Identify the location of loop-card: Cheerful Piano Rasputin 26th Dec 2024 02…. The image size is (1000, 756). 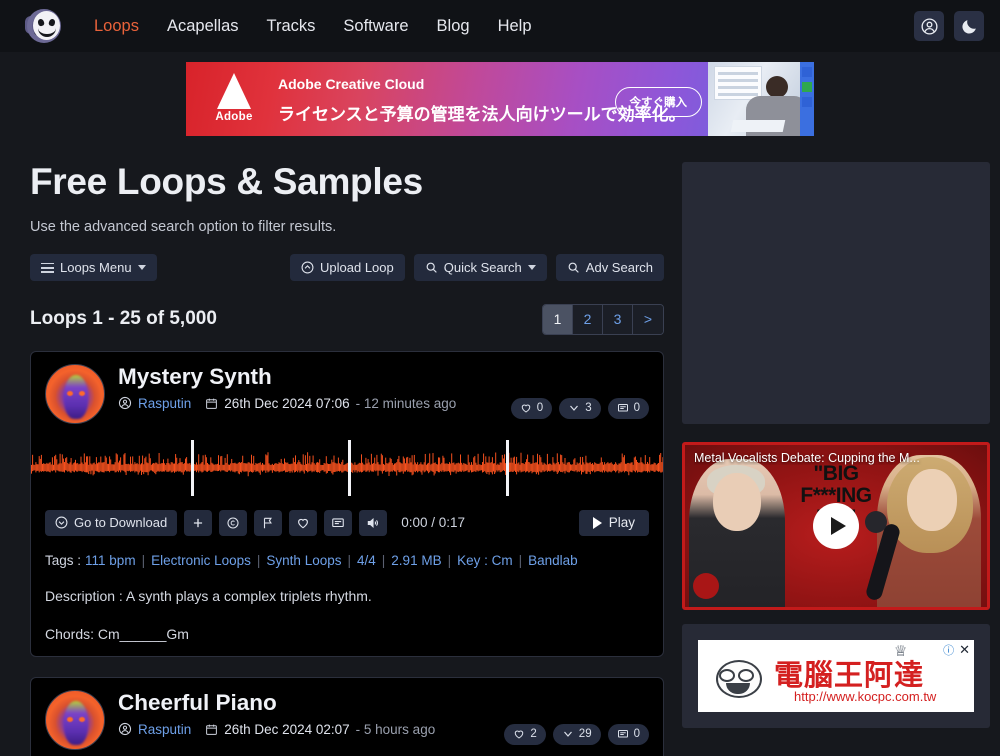
(347, 716).